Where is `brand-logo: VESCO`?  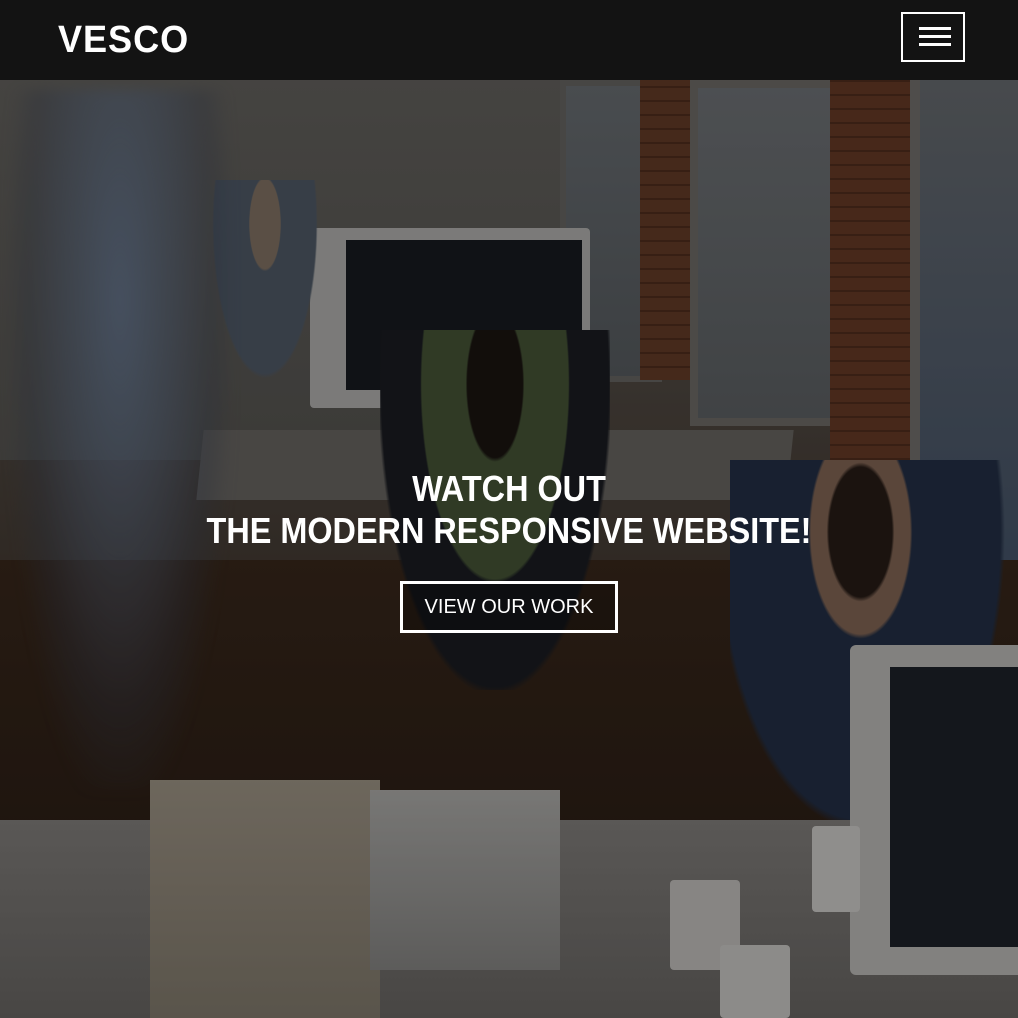
brand-logo: VESCO is located at coordinates (123, 40).